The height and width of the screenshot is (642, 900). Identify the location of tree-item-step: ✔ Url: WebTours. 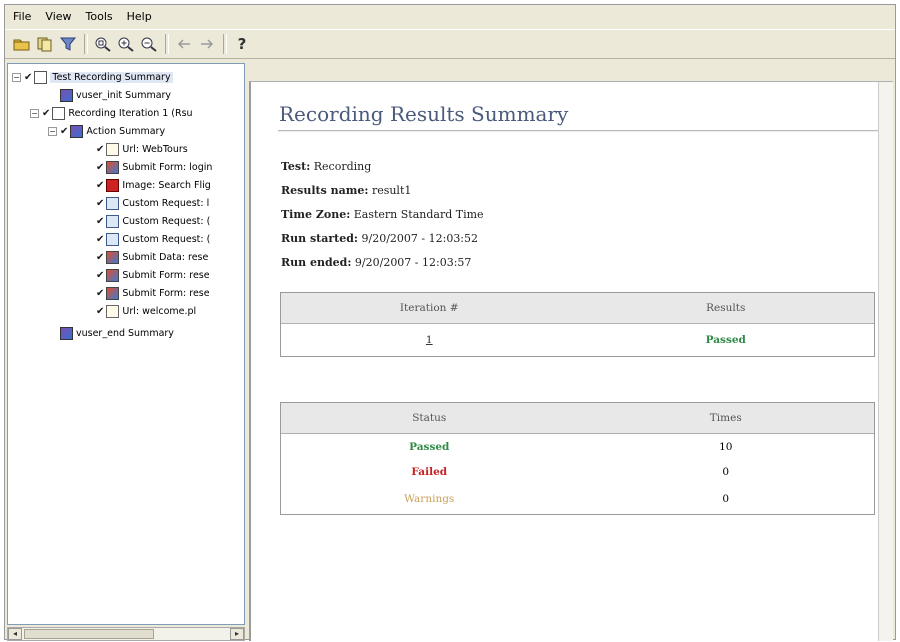
(142, 149).